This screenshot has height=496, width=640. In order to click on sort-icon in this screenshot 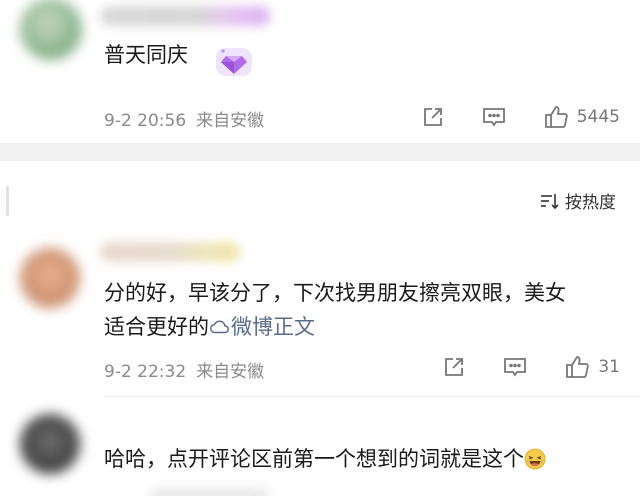, I will do `click(550, 201)`.